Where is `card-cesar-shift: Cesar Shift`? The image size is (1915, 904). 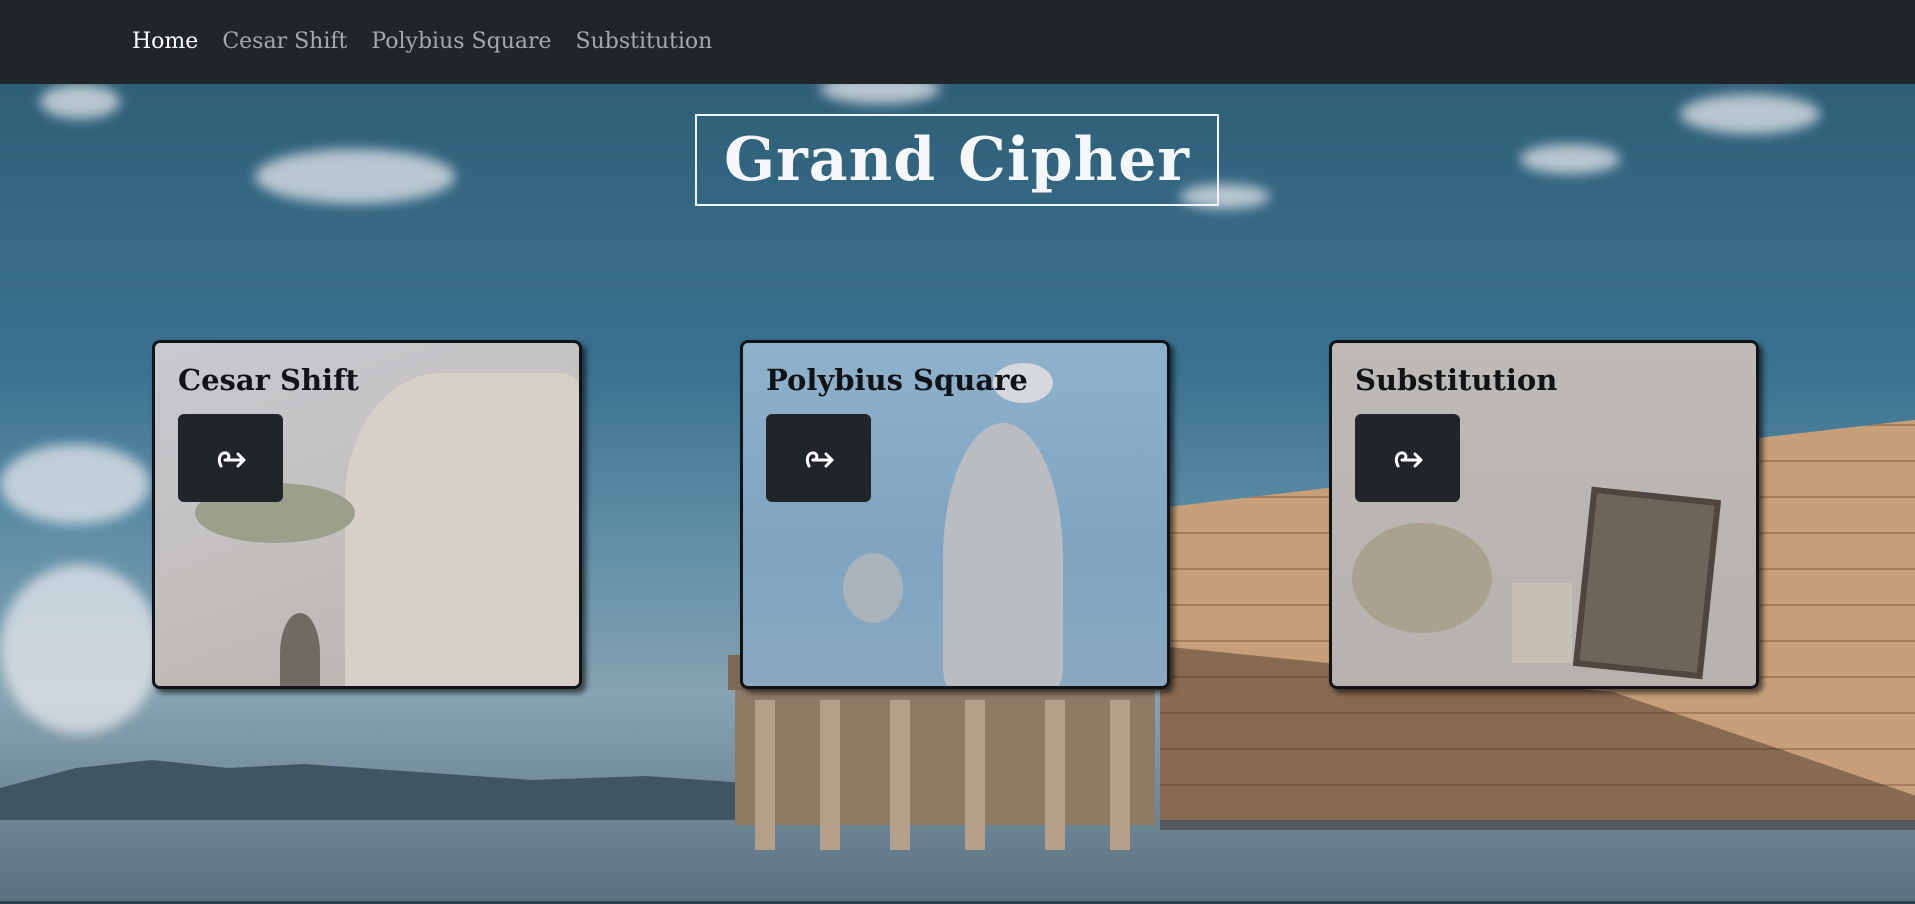 card-cesar-shift: Cesar Shift is located at coordinates (367, 514).